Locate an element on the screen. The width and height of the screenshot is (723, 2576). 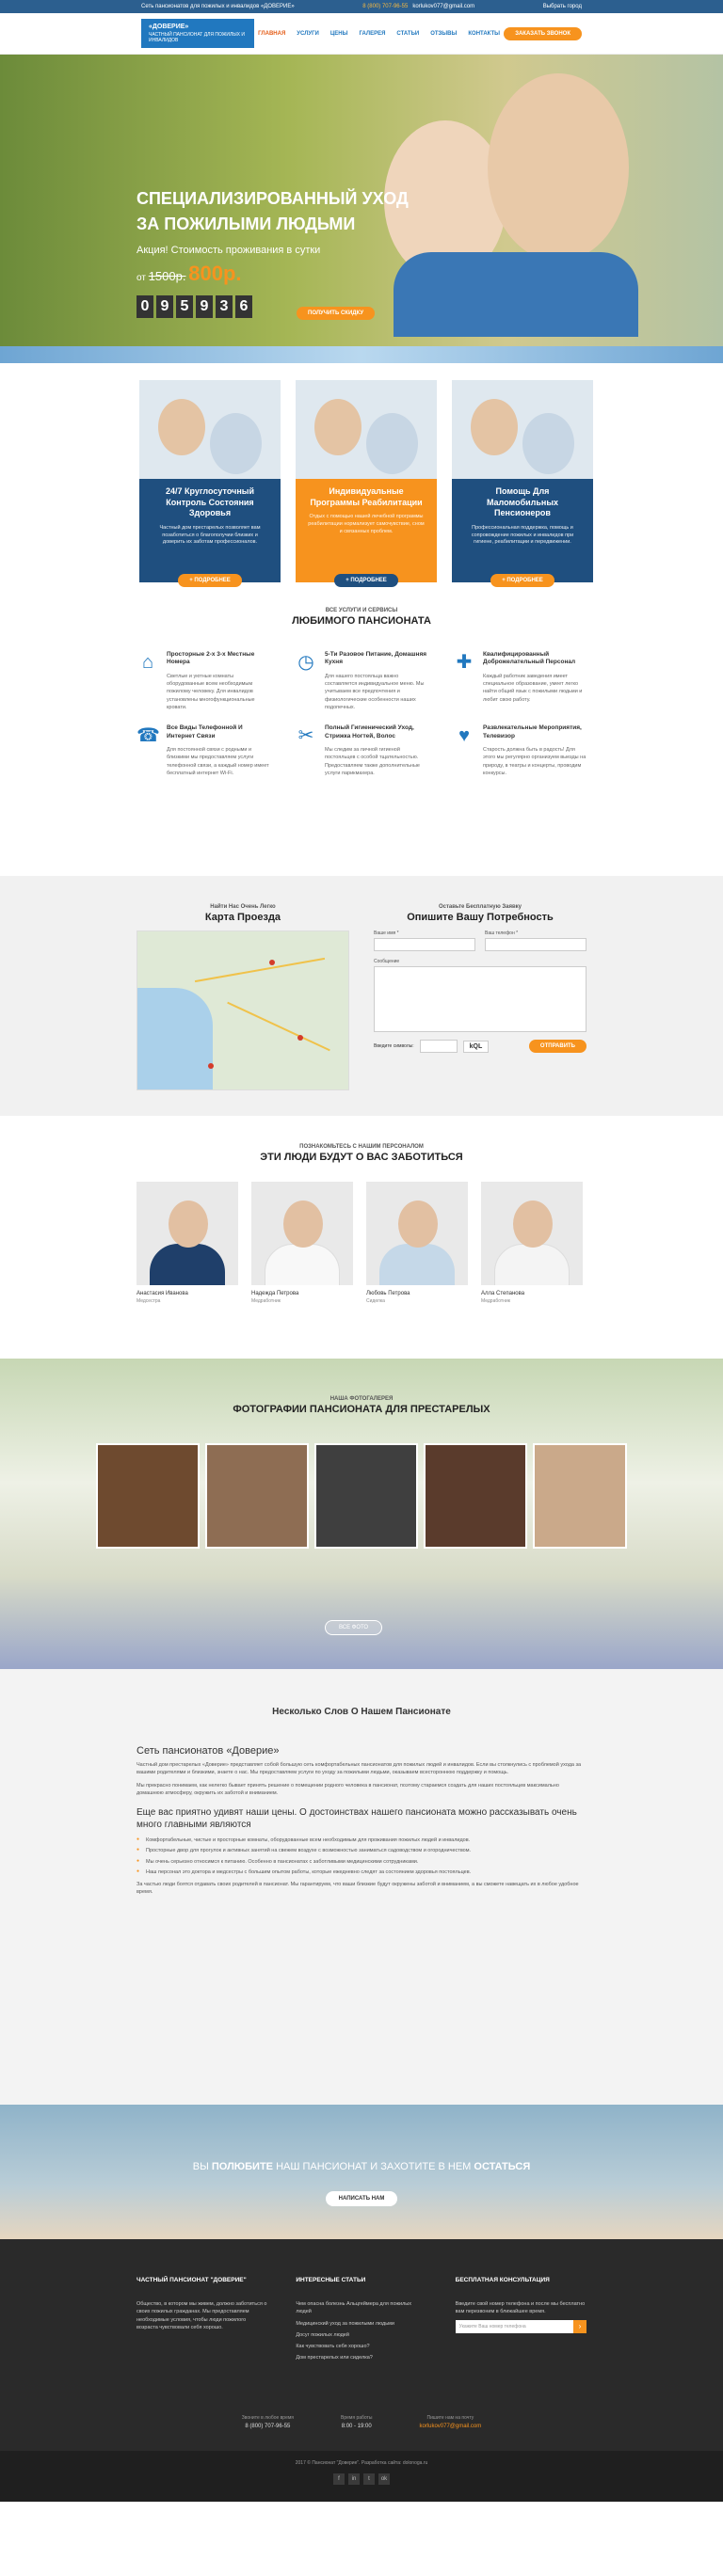
city-select: Выбрать город is located at coordinates (562, 7).